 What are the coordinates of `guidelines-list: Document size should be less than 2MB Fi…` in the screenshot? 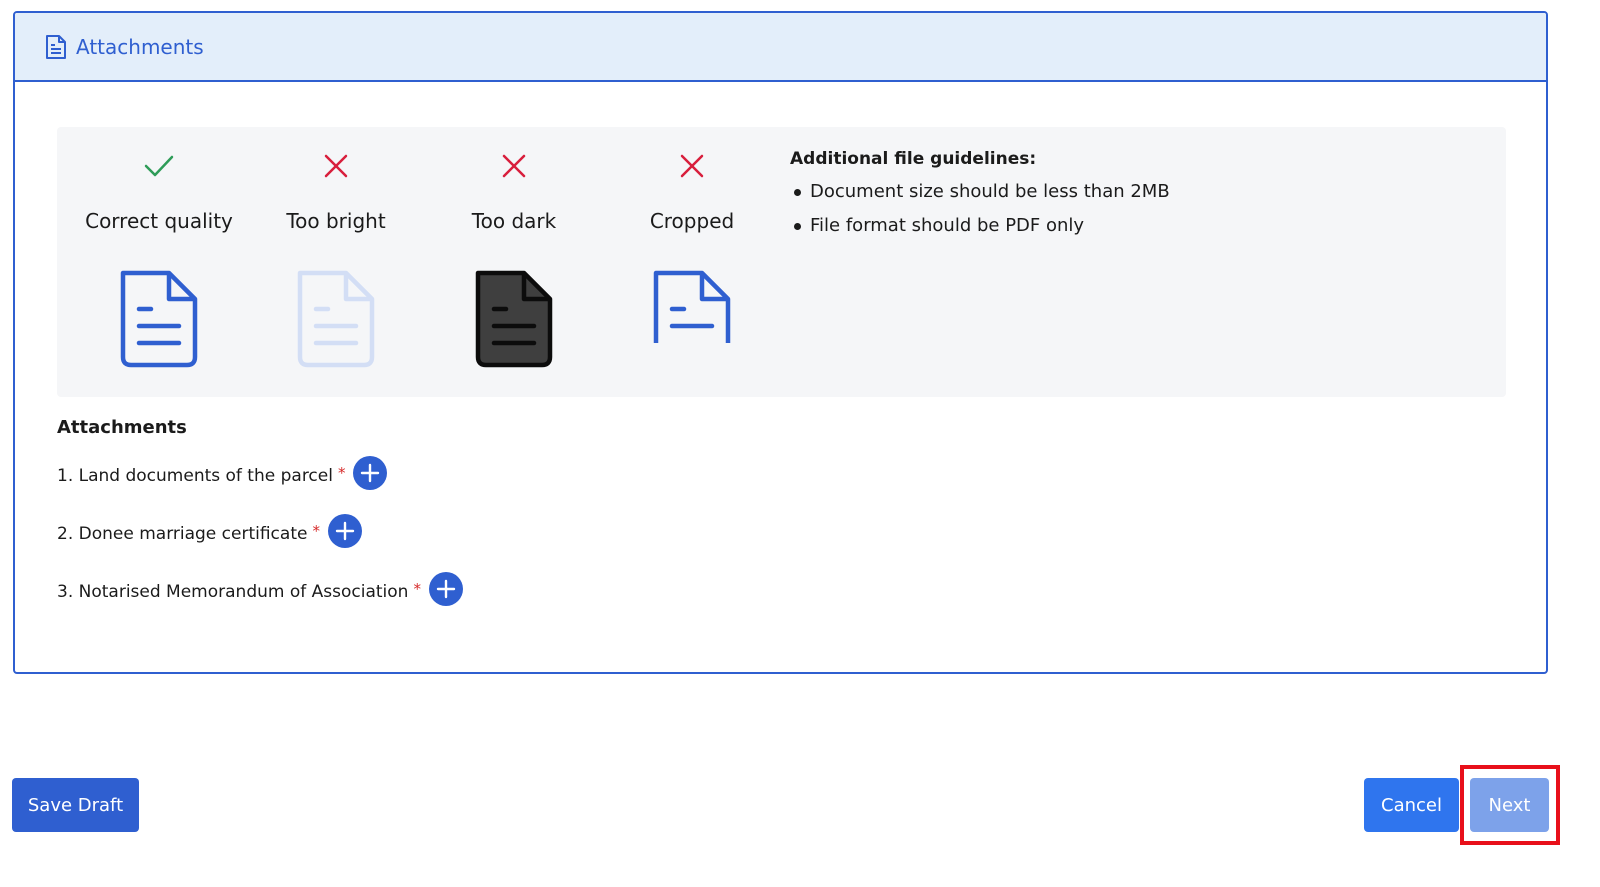 It's located at (980, 209).